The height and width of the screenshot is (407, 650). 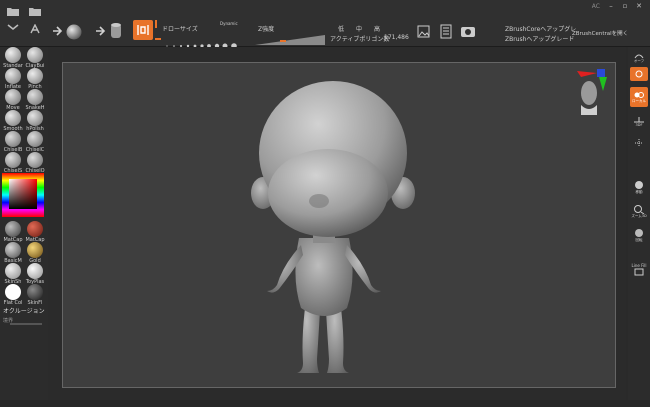 What do you see at coordinates (639, 235) in the screenshot?
I see `rotate3d-button: 回転` at bounding box center [639, 235].